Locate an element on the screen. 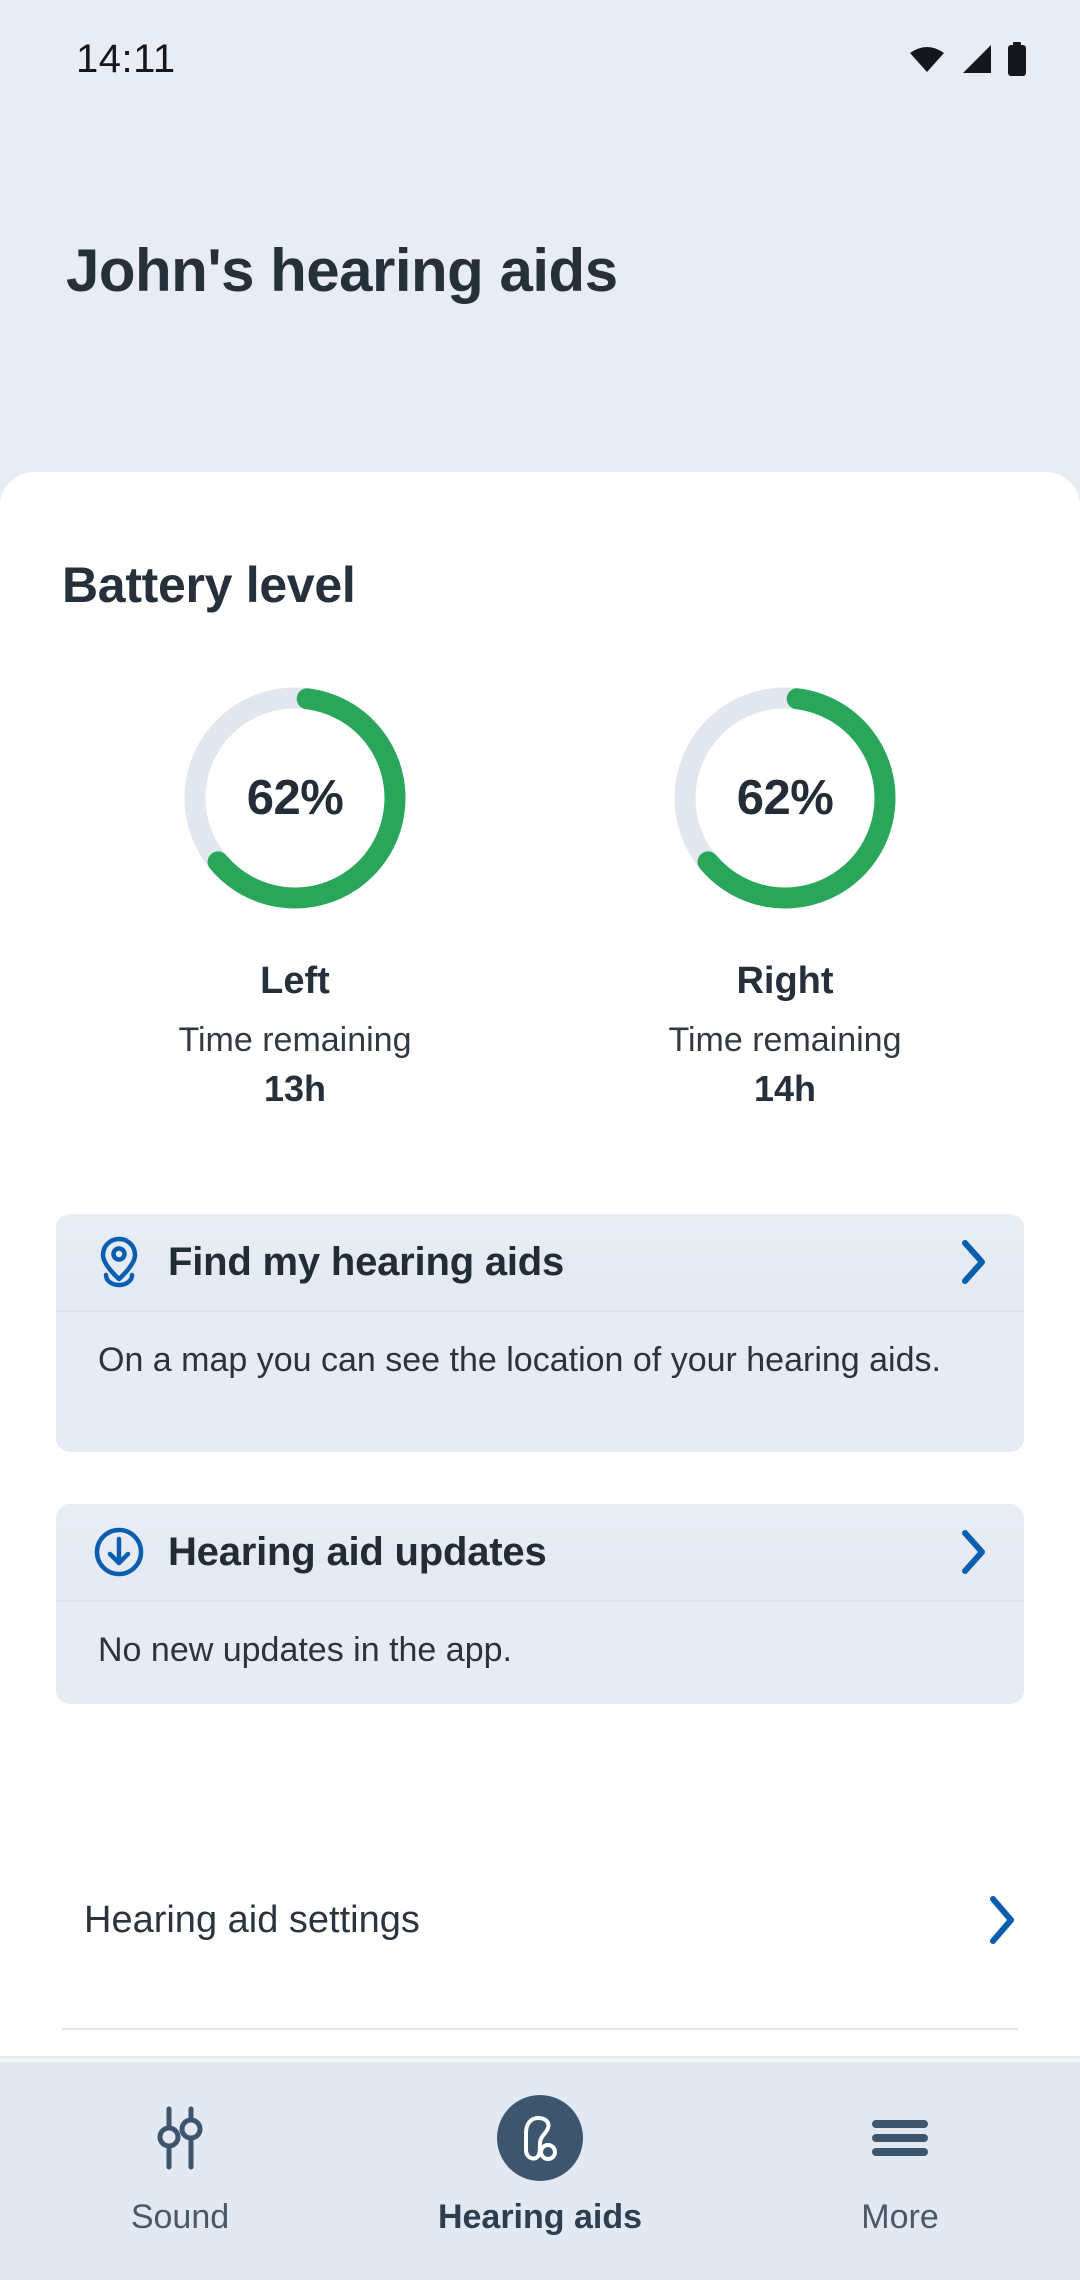 This screenshot has width=1080, height=2280. hearing-aid-settings-row: Hearing aid settings is located at coordinates (540, 1920).